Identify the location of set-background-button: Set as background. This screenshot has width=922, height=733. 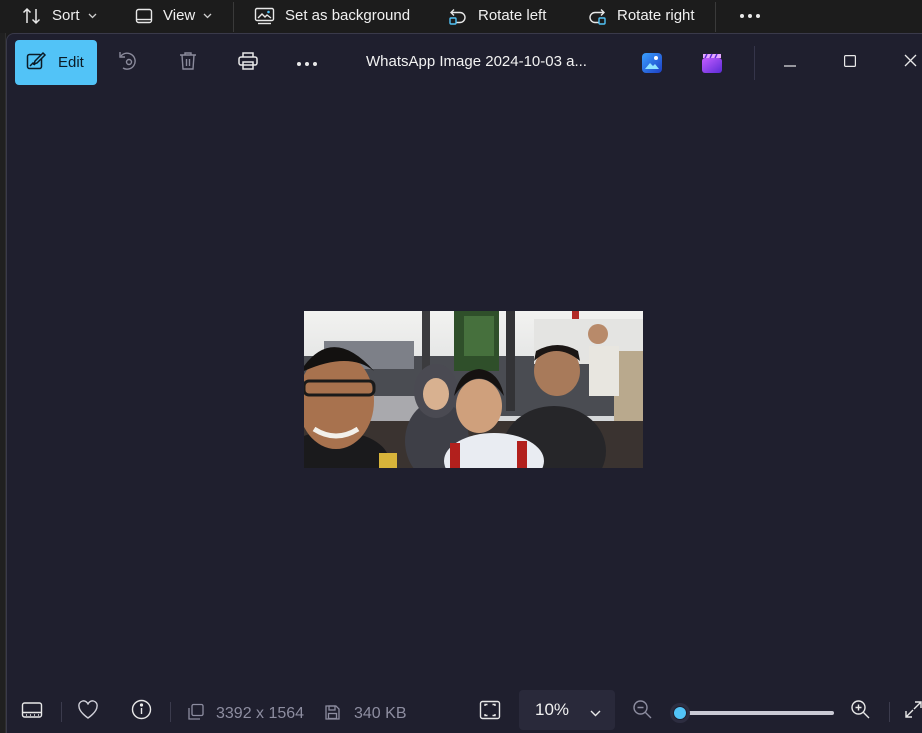
(332, 15).